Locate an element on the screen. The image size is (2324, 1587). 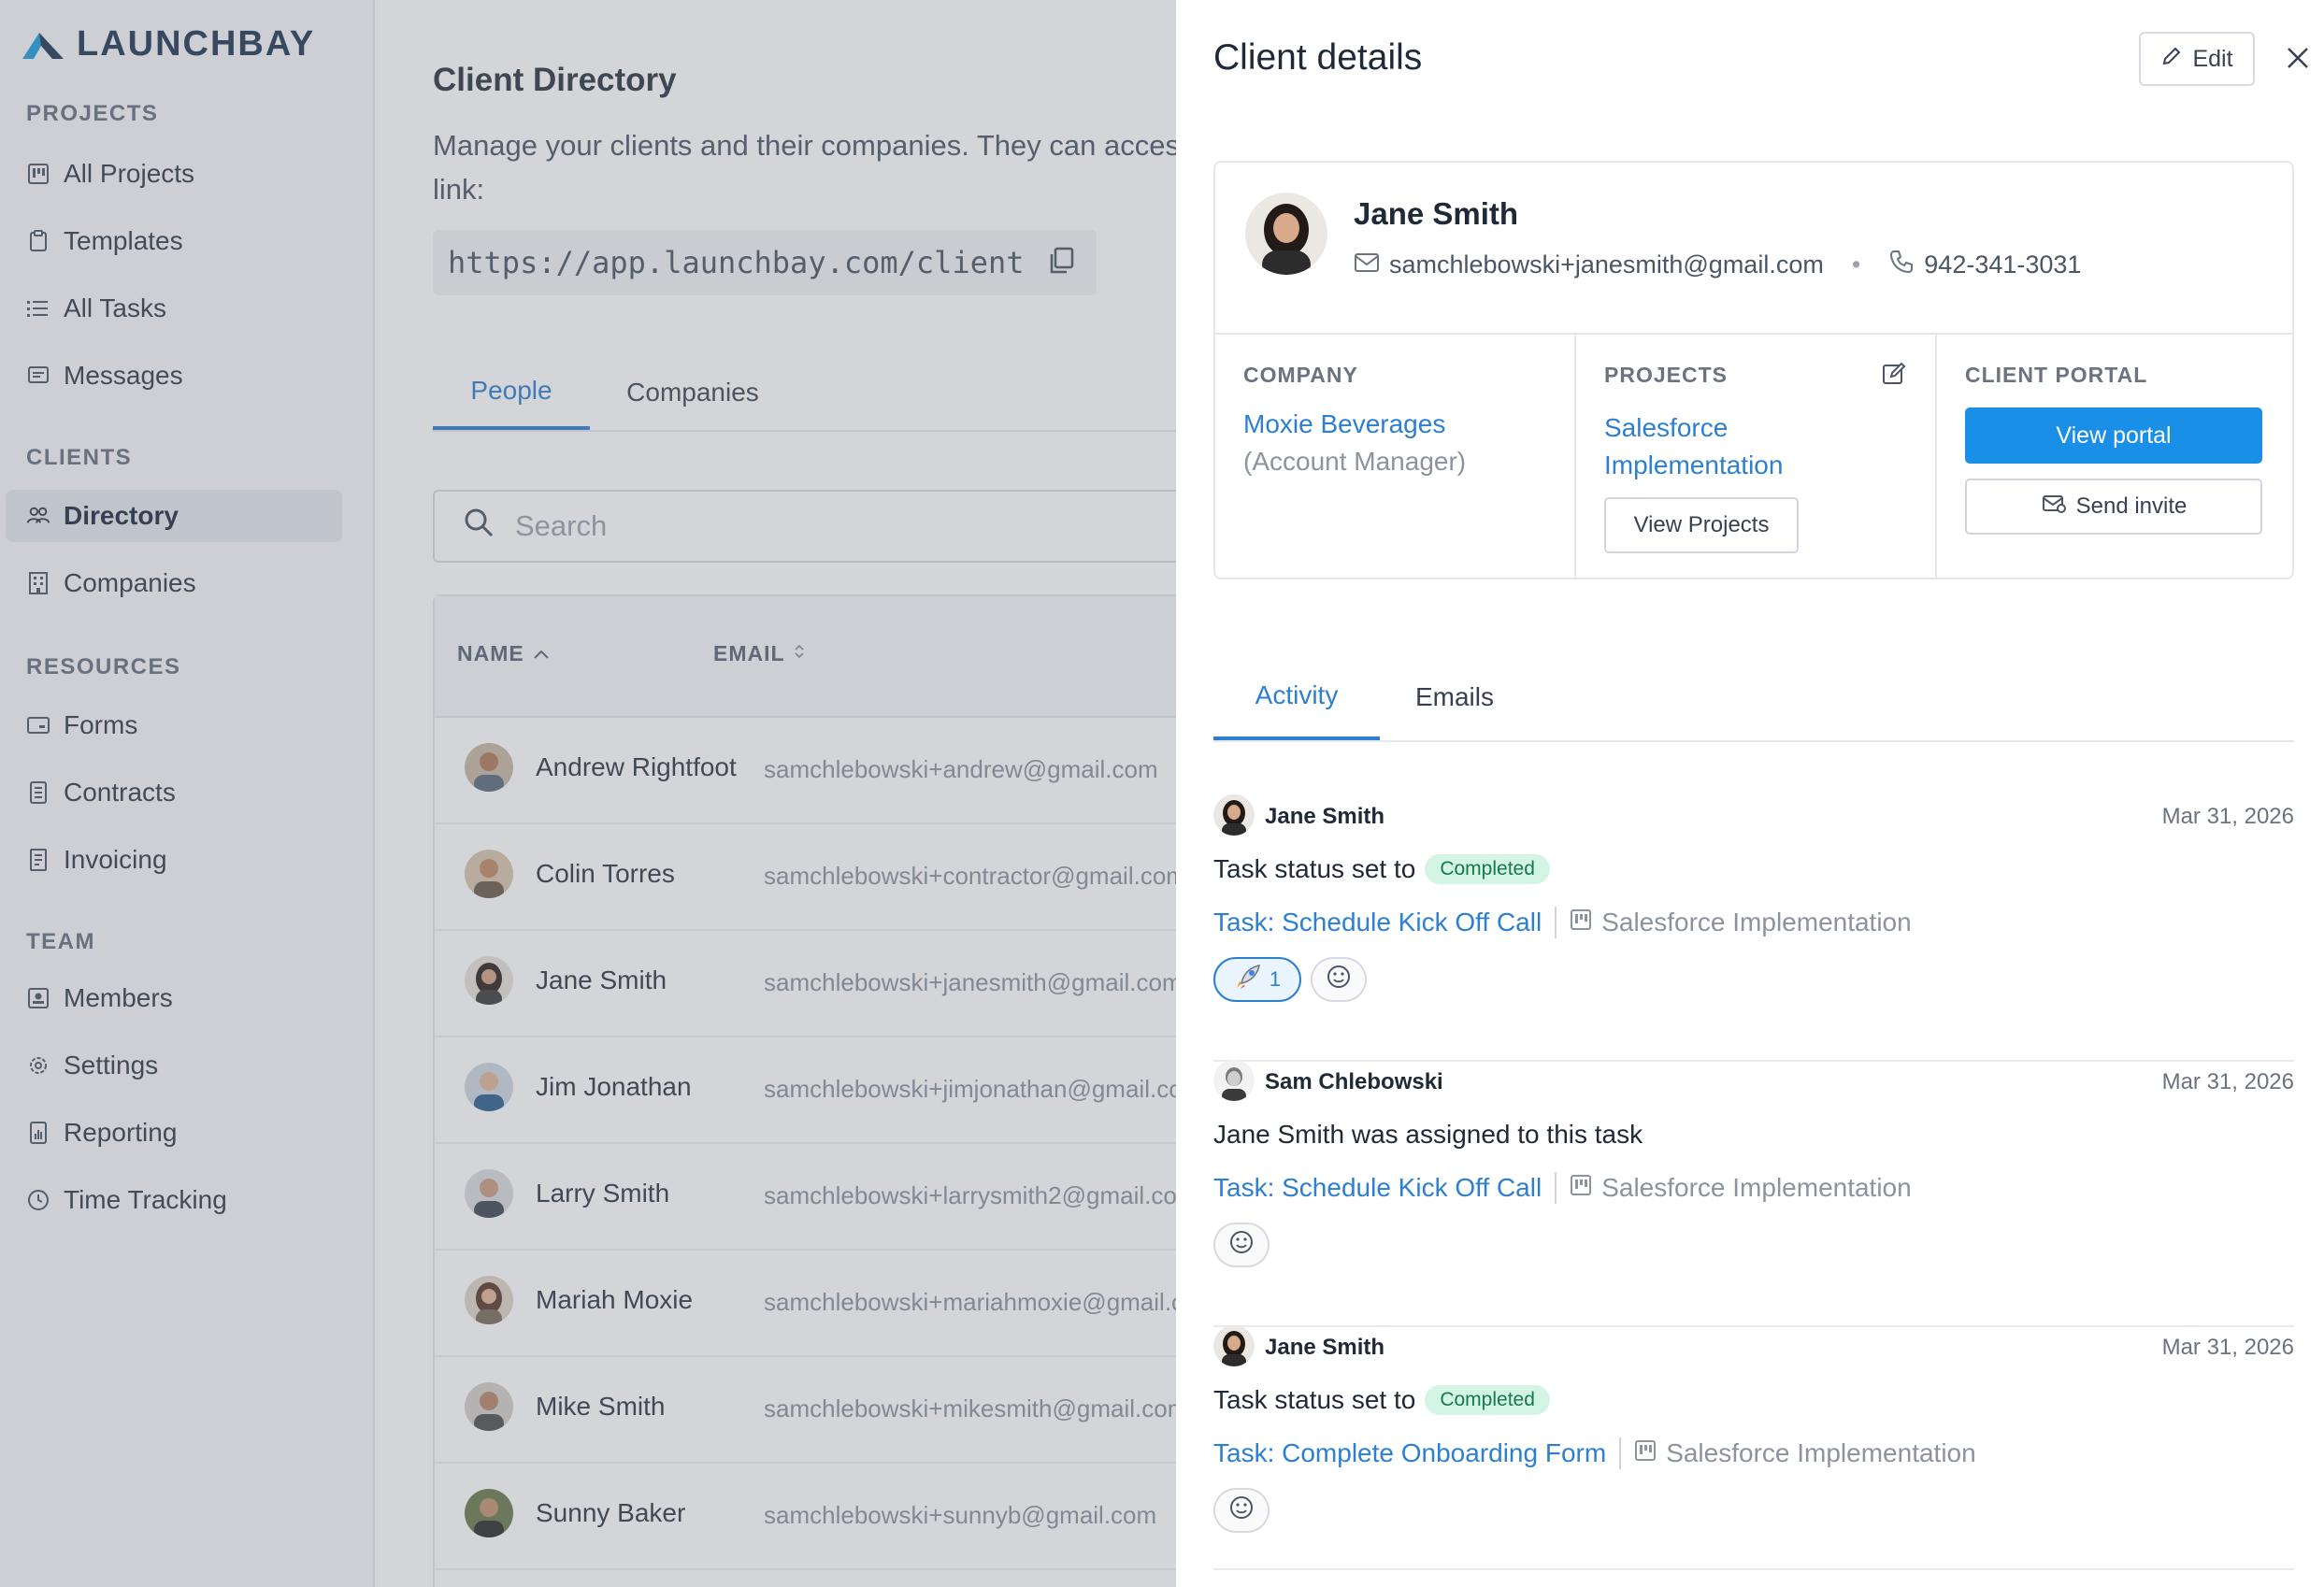
edit-label: Edit is located at coordinates (2213, 58).